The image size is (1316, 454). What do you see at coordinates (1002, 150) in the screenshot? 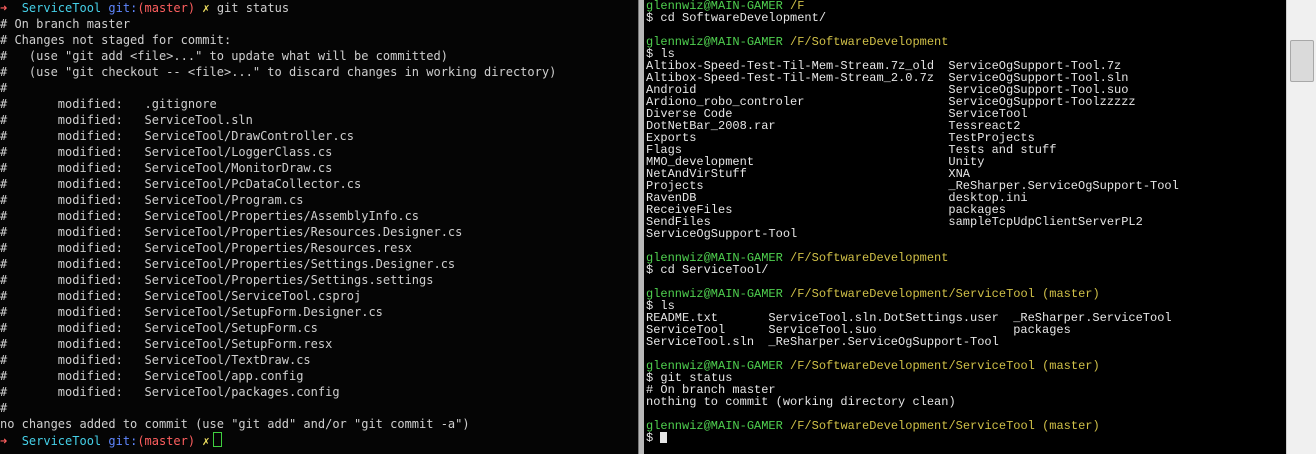
I see `ls-entry: Tests and stuff` at bounding box center [1002, 150].